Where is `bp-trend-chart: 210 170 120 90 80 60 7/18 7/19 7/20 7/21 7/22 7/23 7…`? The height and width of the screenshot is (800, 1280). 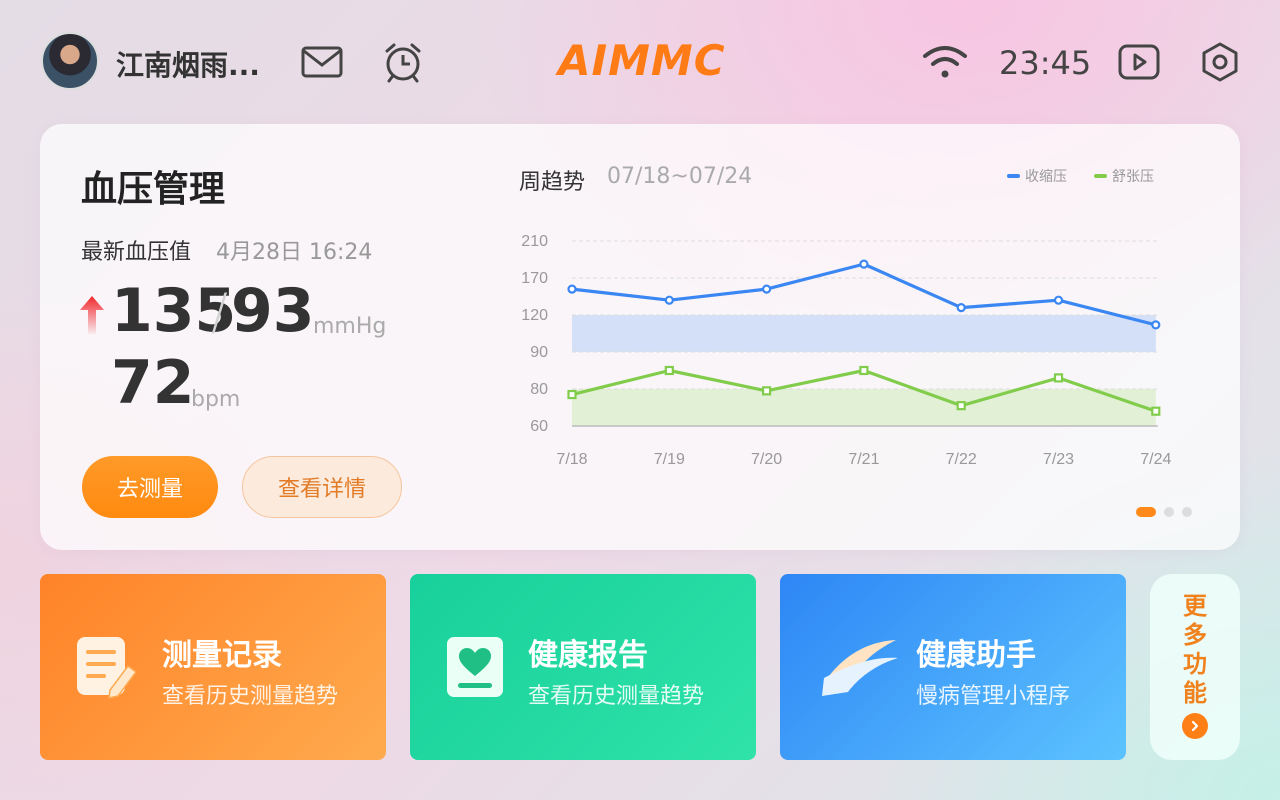 bp-trend-chart: 210 170 120 90 80 60 7/18 7/19 7/20 7/21 7/22 7/23 7… is located at coordinates (846, 350).